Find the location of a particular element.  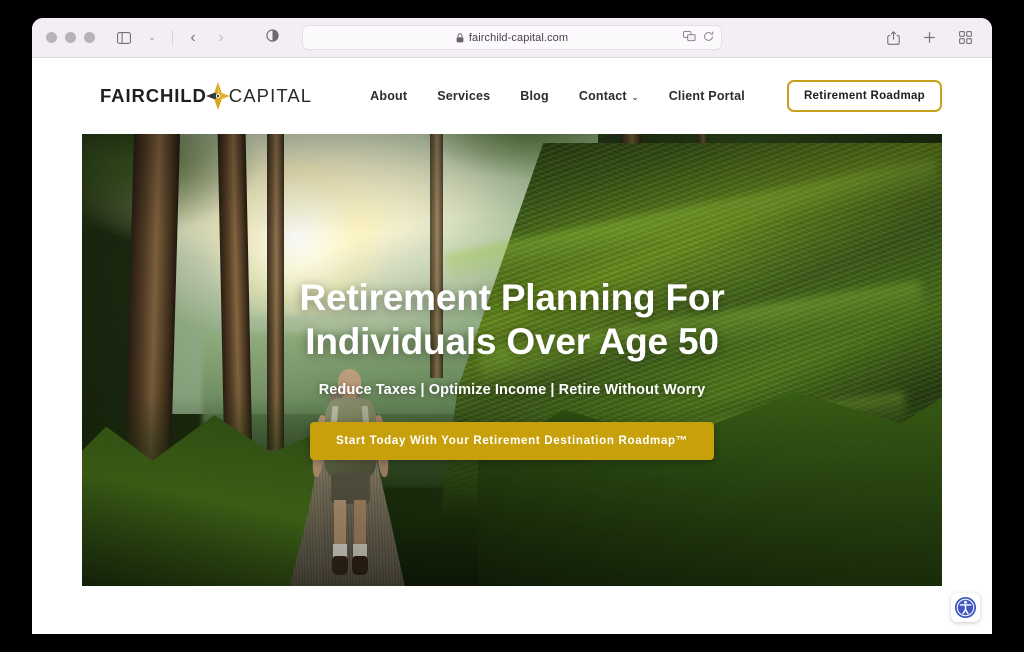

browser-toolbar: ⌄ ‹ › fairchild-capital.com is located at coordinates (512, 38).